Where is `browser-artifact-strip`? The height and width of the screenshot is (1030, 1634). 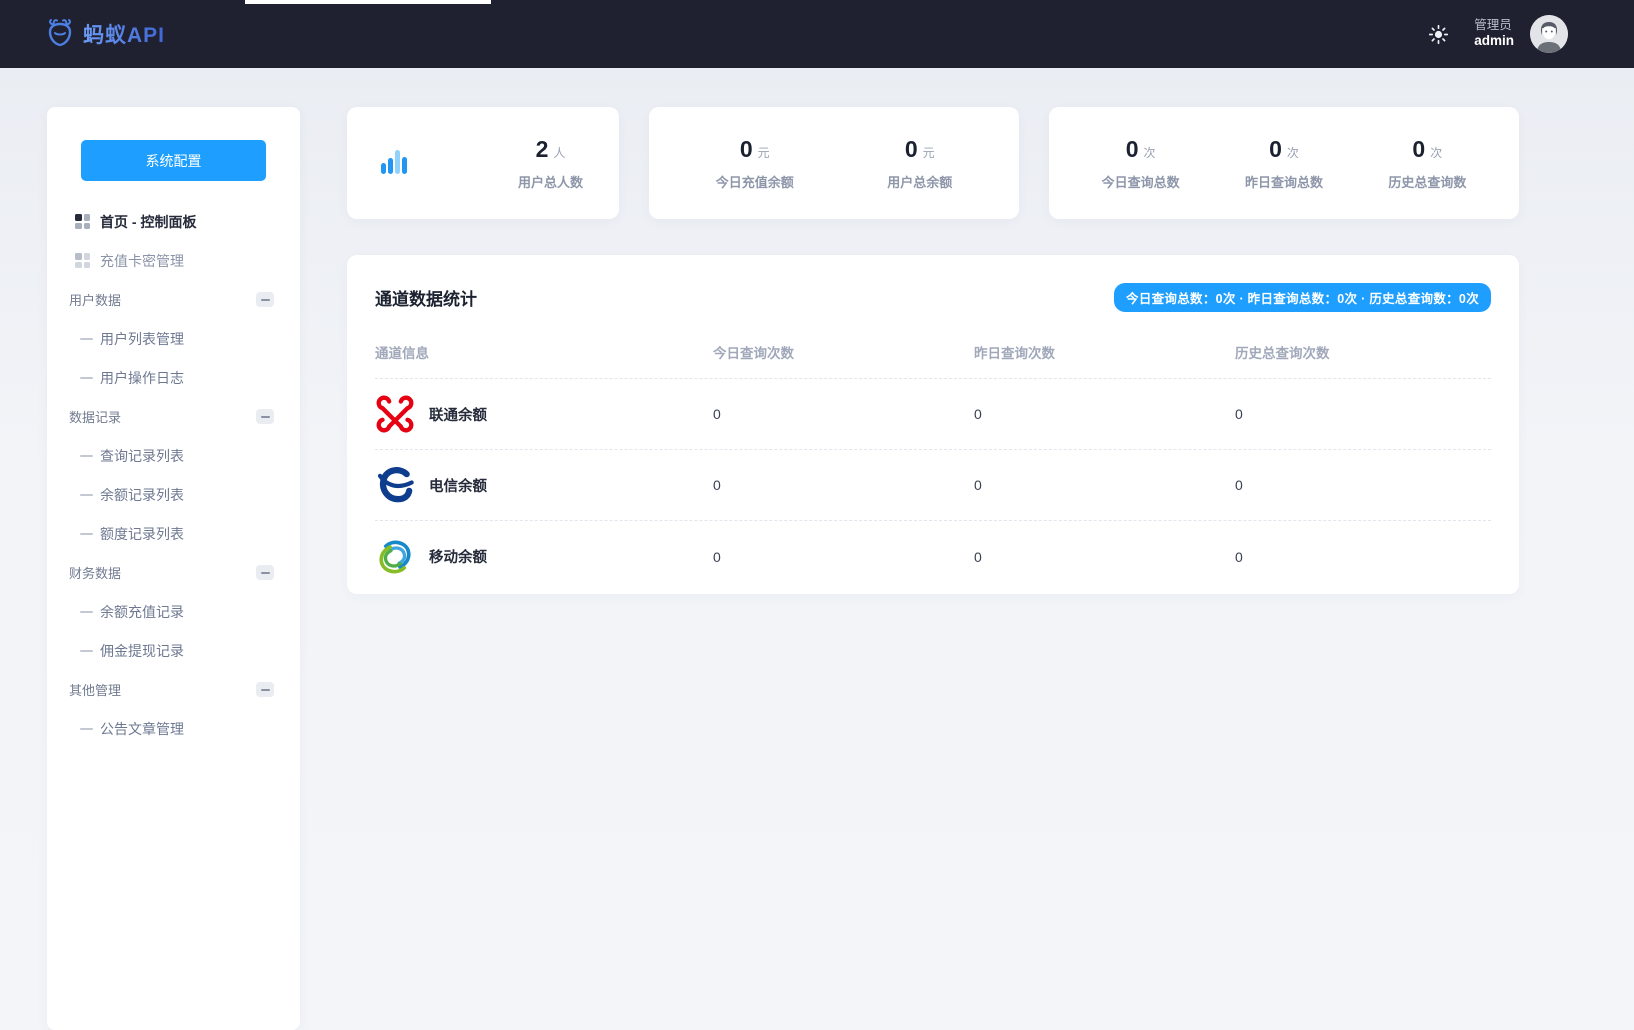 browser-artifact-strip is located at coordinates (368, 2).